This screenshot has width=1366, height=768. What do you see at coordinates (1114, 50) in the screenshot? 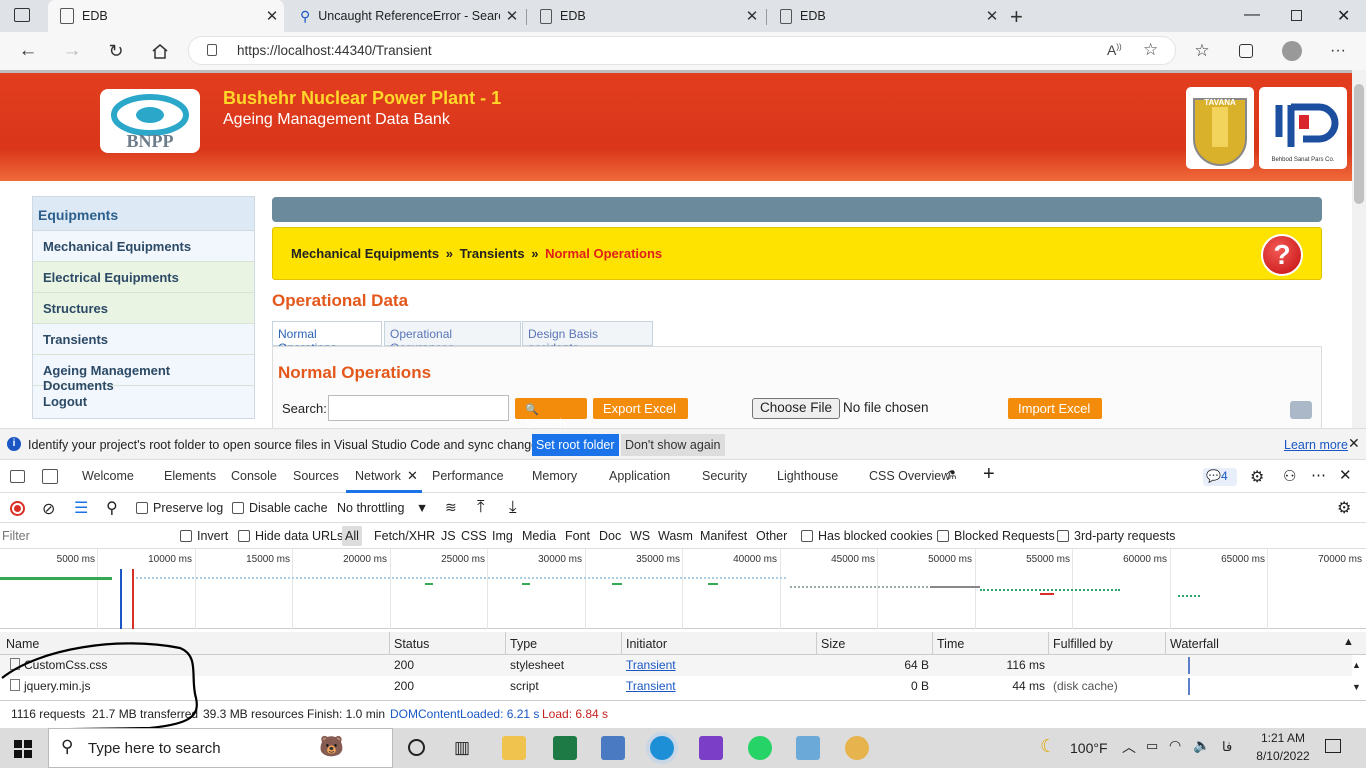
I see `read-aloud-icon: A))` at bounding box center [1114, 50].